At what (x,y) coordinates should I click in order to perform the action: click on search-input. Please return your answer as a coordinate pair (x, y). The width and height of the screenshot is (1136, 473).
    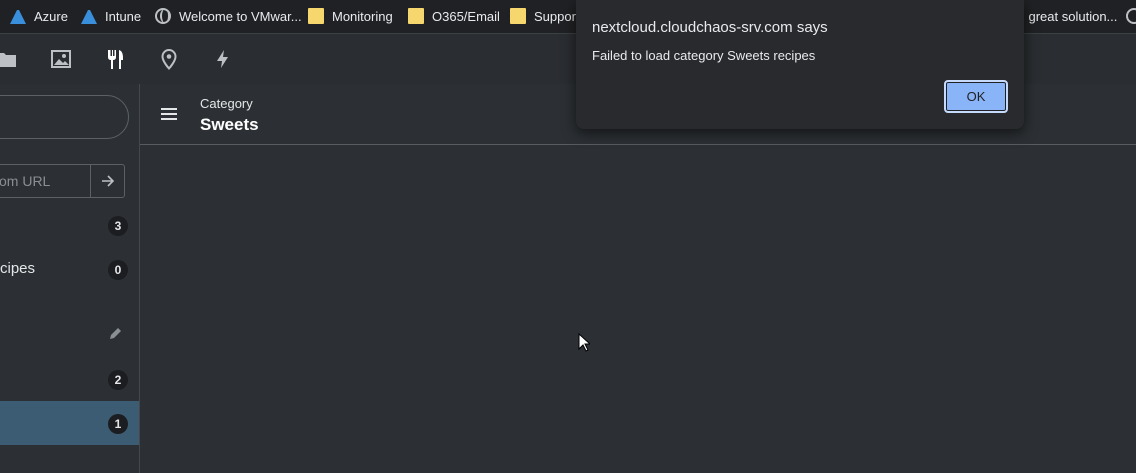
    Looking at the image, I should click on (64, 117).